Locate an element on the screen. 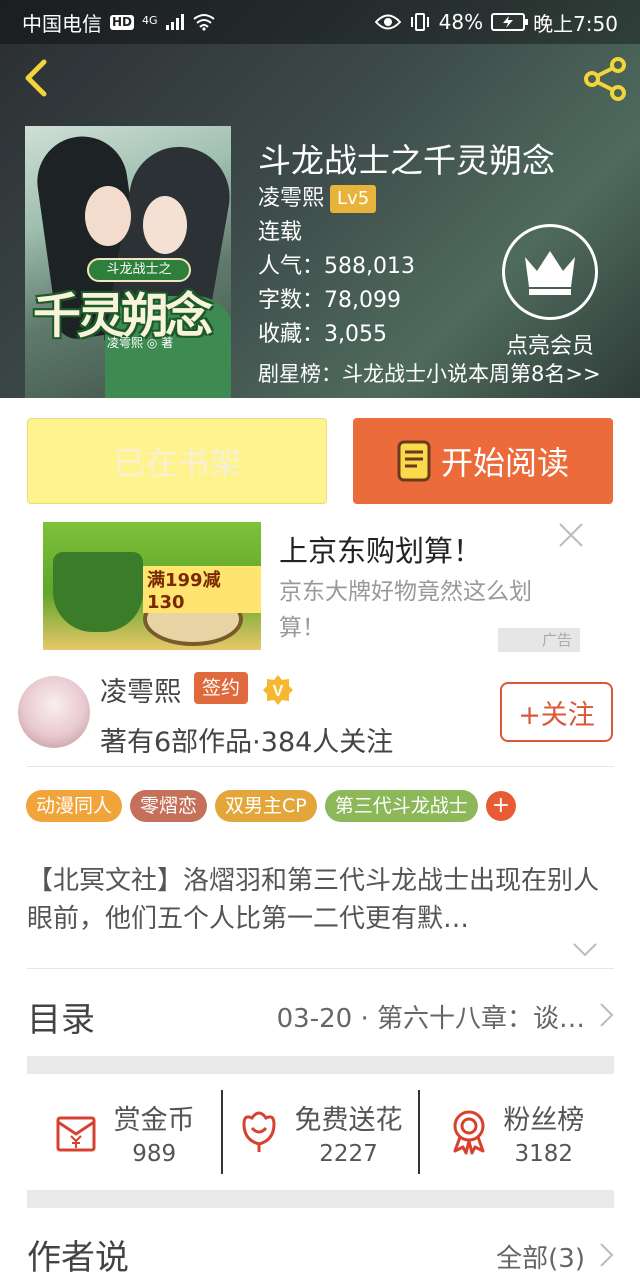 Image resolution: width=640 pixels, height=1280 pixels. status-bar: 中国电信 HD 4G 48% 晚上7:50 is located at coordinates (320, 22).